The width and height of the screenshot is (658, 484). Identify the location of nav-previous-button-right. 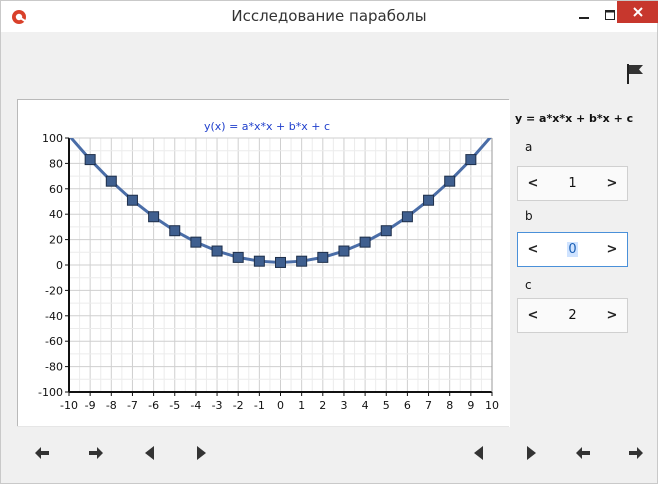
(479, 453).